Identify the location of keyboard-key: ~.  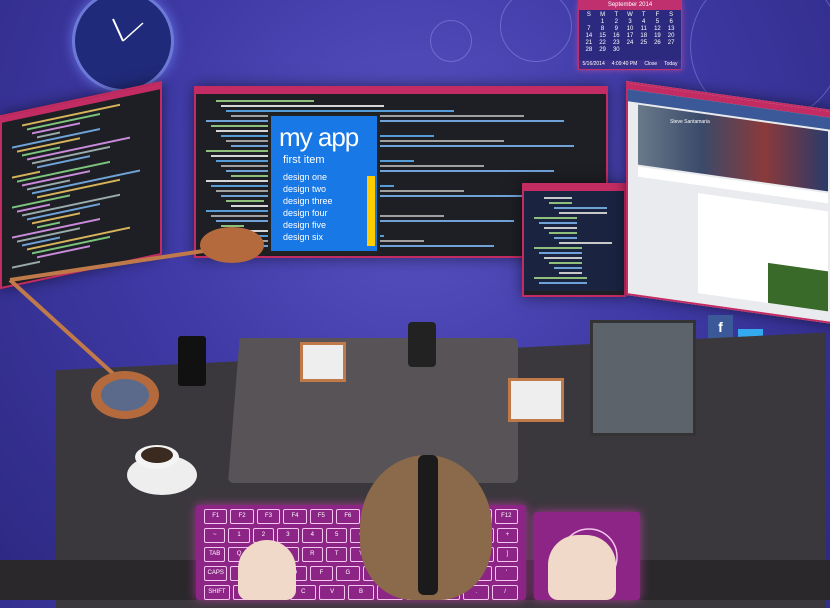
(215, 535).